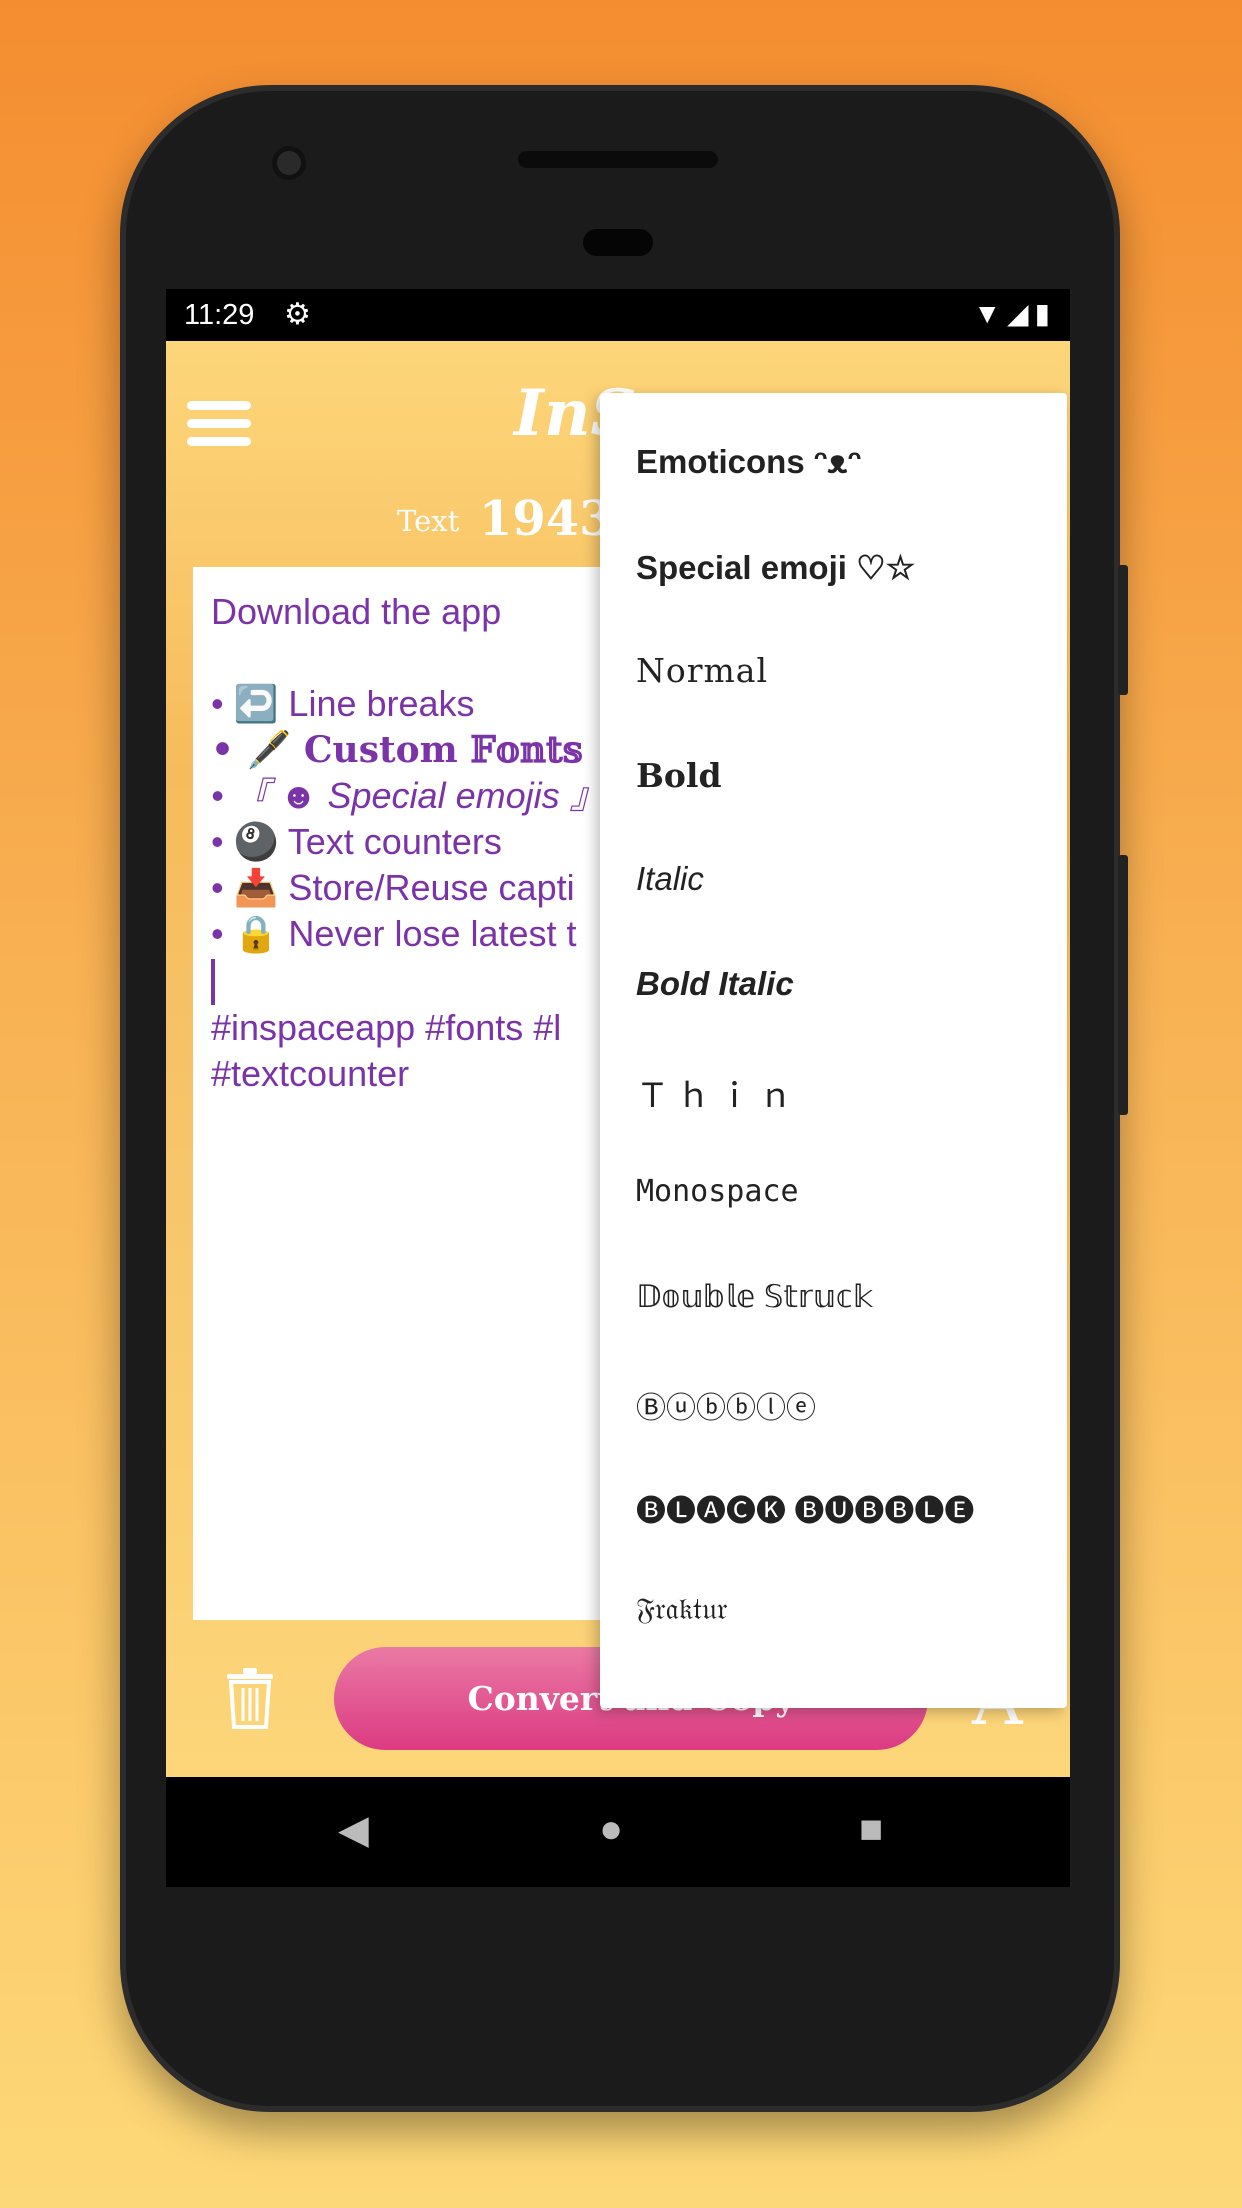  What do you see at coordinates (679, 775) in the screenshot?
I see `menu-item-bold: Bold` at bounding box center [679, 775].